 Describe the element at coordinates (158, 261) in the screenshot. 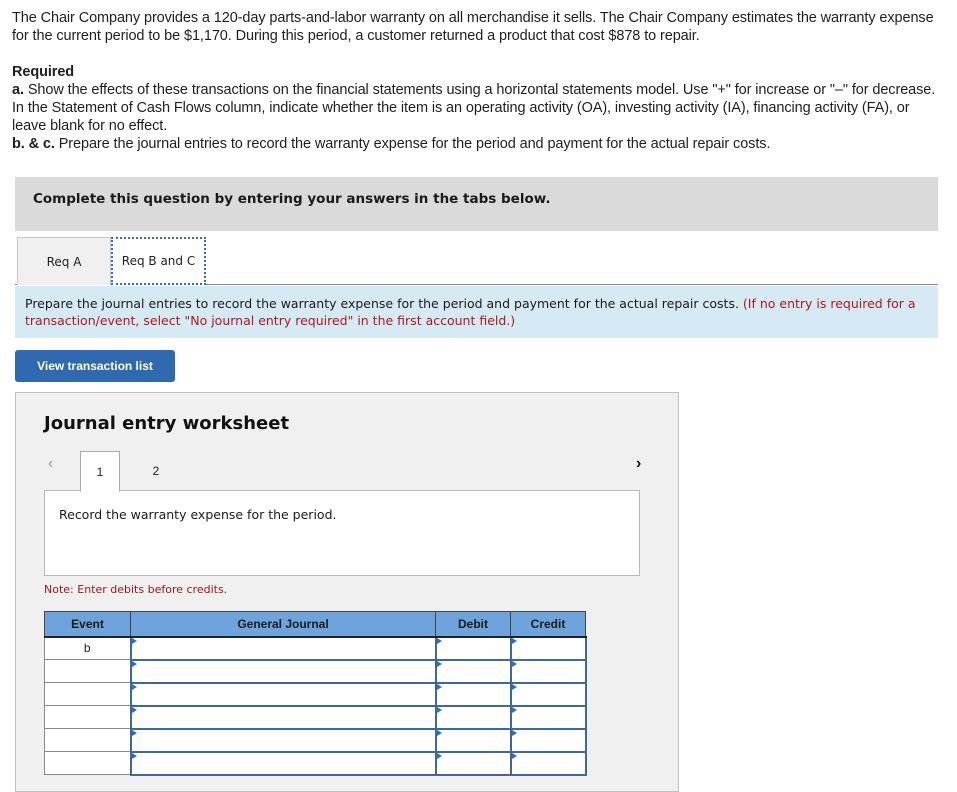

I see `tab-req-b-and-c: Req B and C` at that location.